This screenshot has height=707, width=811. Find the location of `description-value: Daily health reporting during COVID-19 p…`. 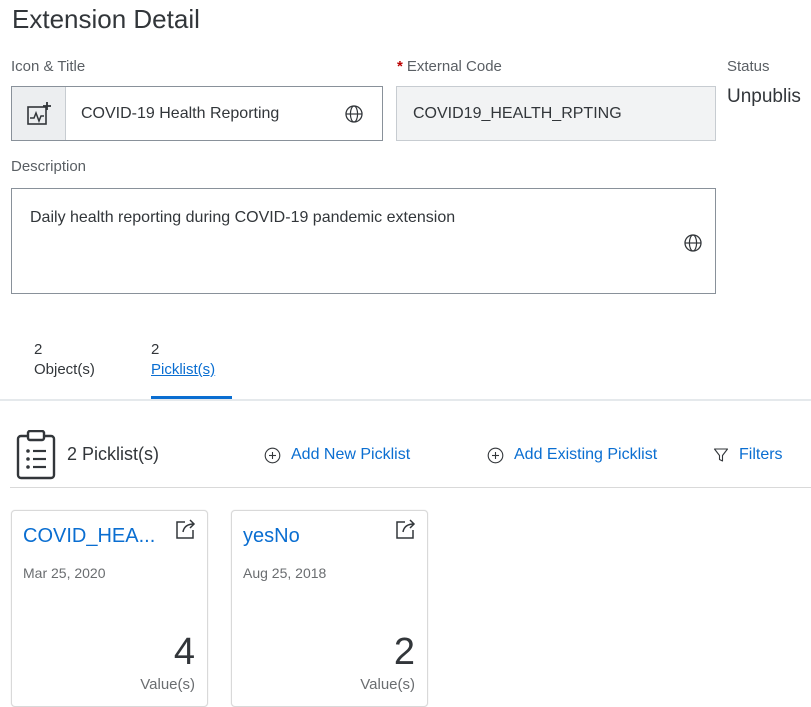

description-value: Daily health reporting during COVID-19 p… is located at coordinates (243, 217).